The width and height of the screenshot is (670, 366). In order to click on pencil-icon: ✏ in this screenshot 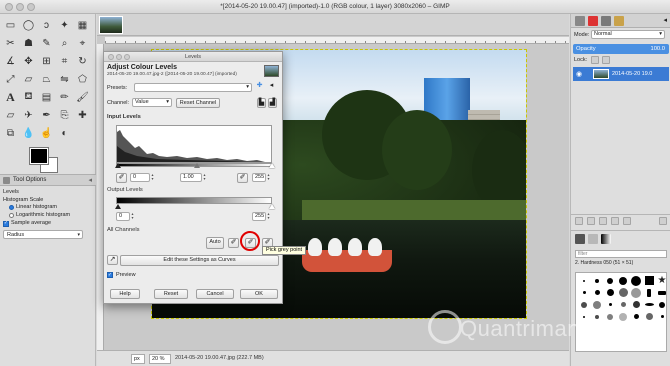, I will do `click(64, 97)`.